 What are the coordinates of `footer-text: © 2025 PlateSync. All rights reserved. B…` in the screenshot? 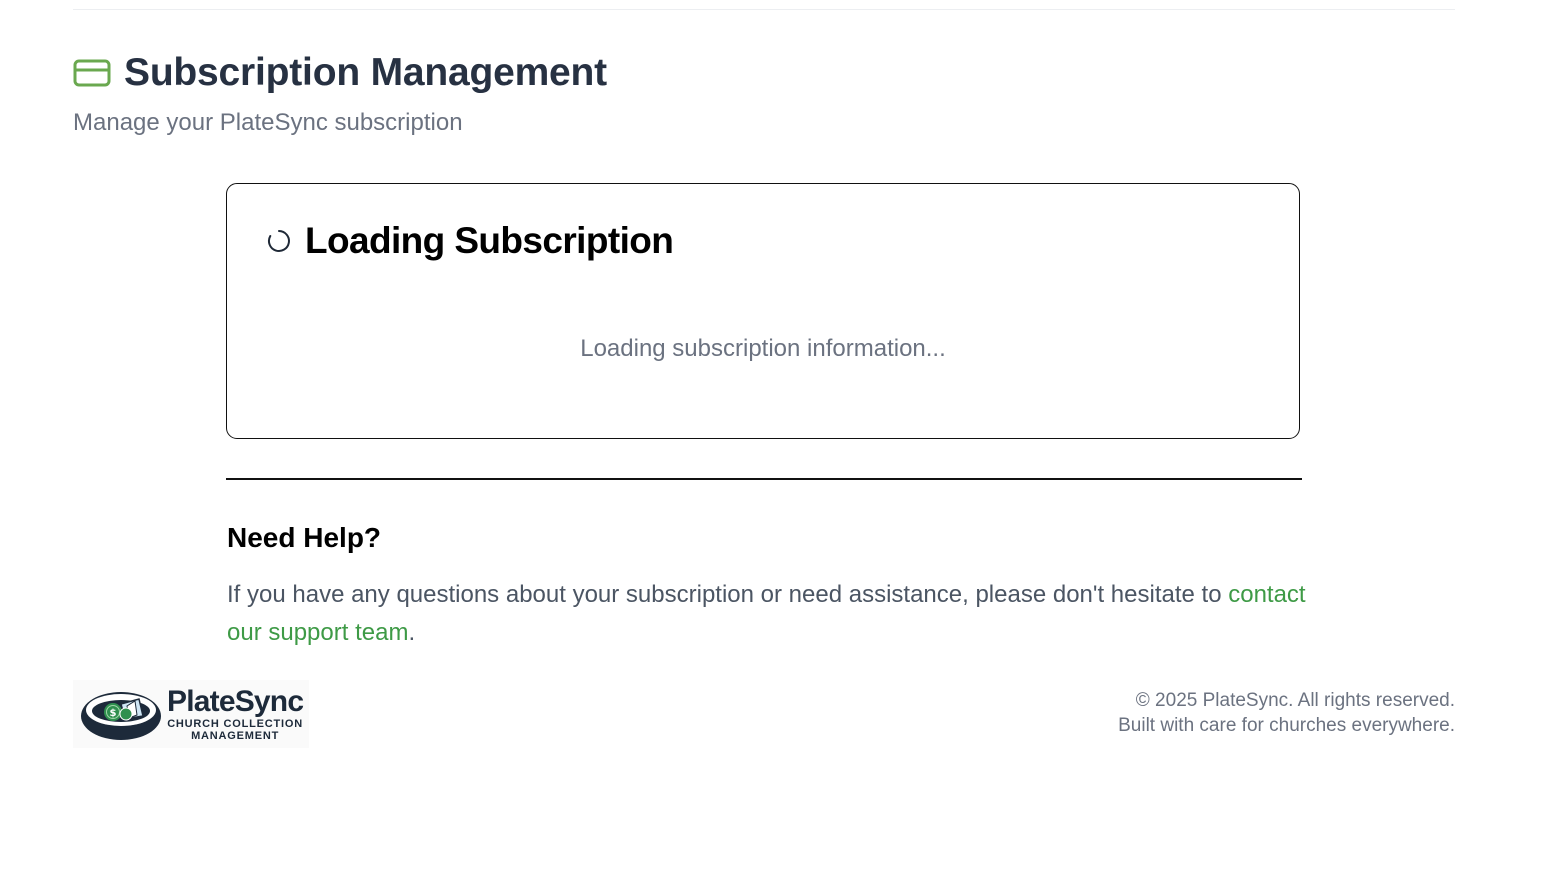 It's located at (1286, 713).